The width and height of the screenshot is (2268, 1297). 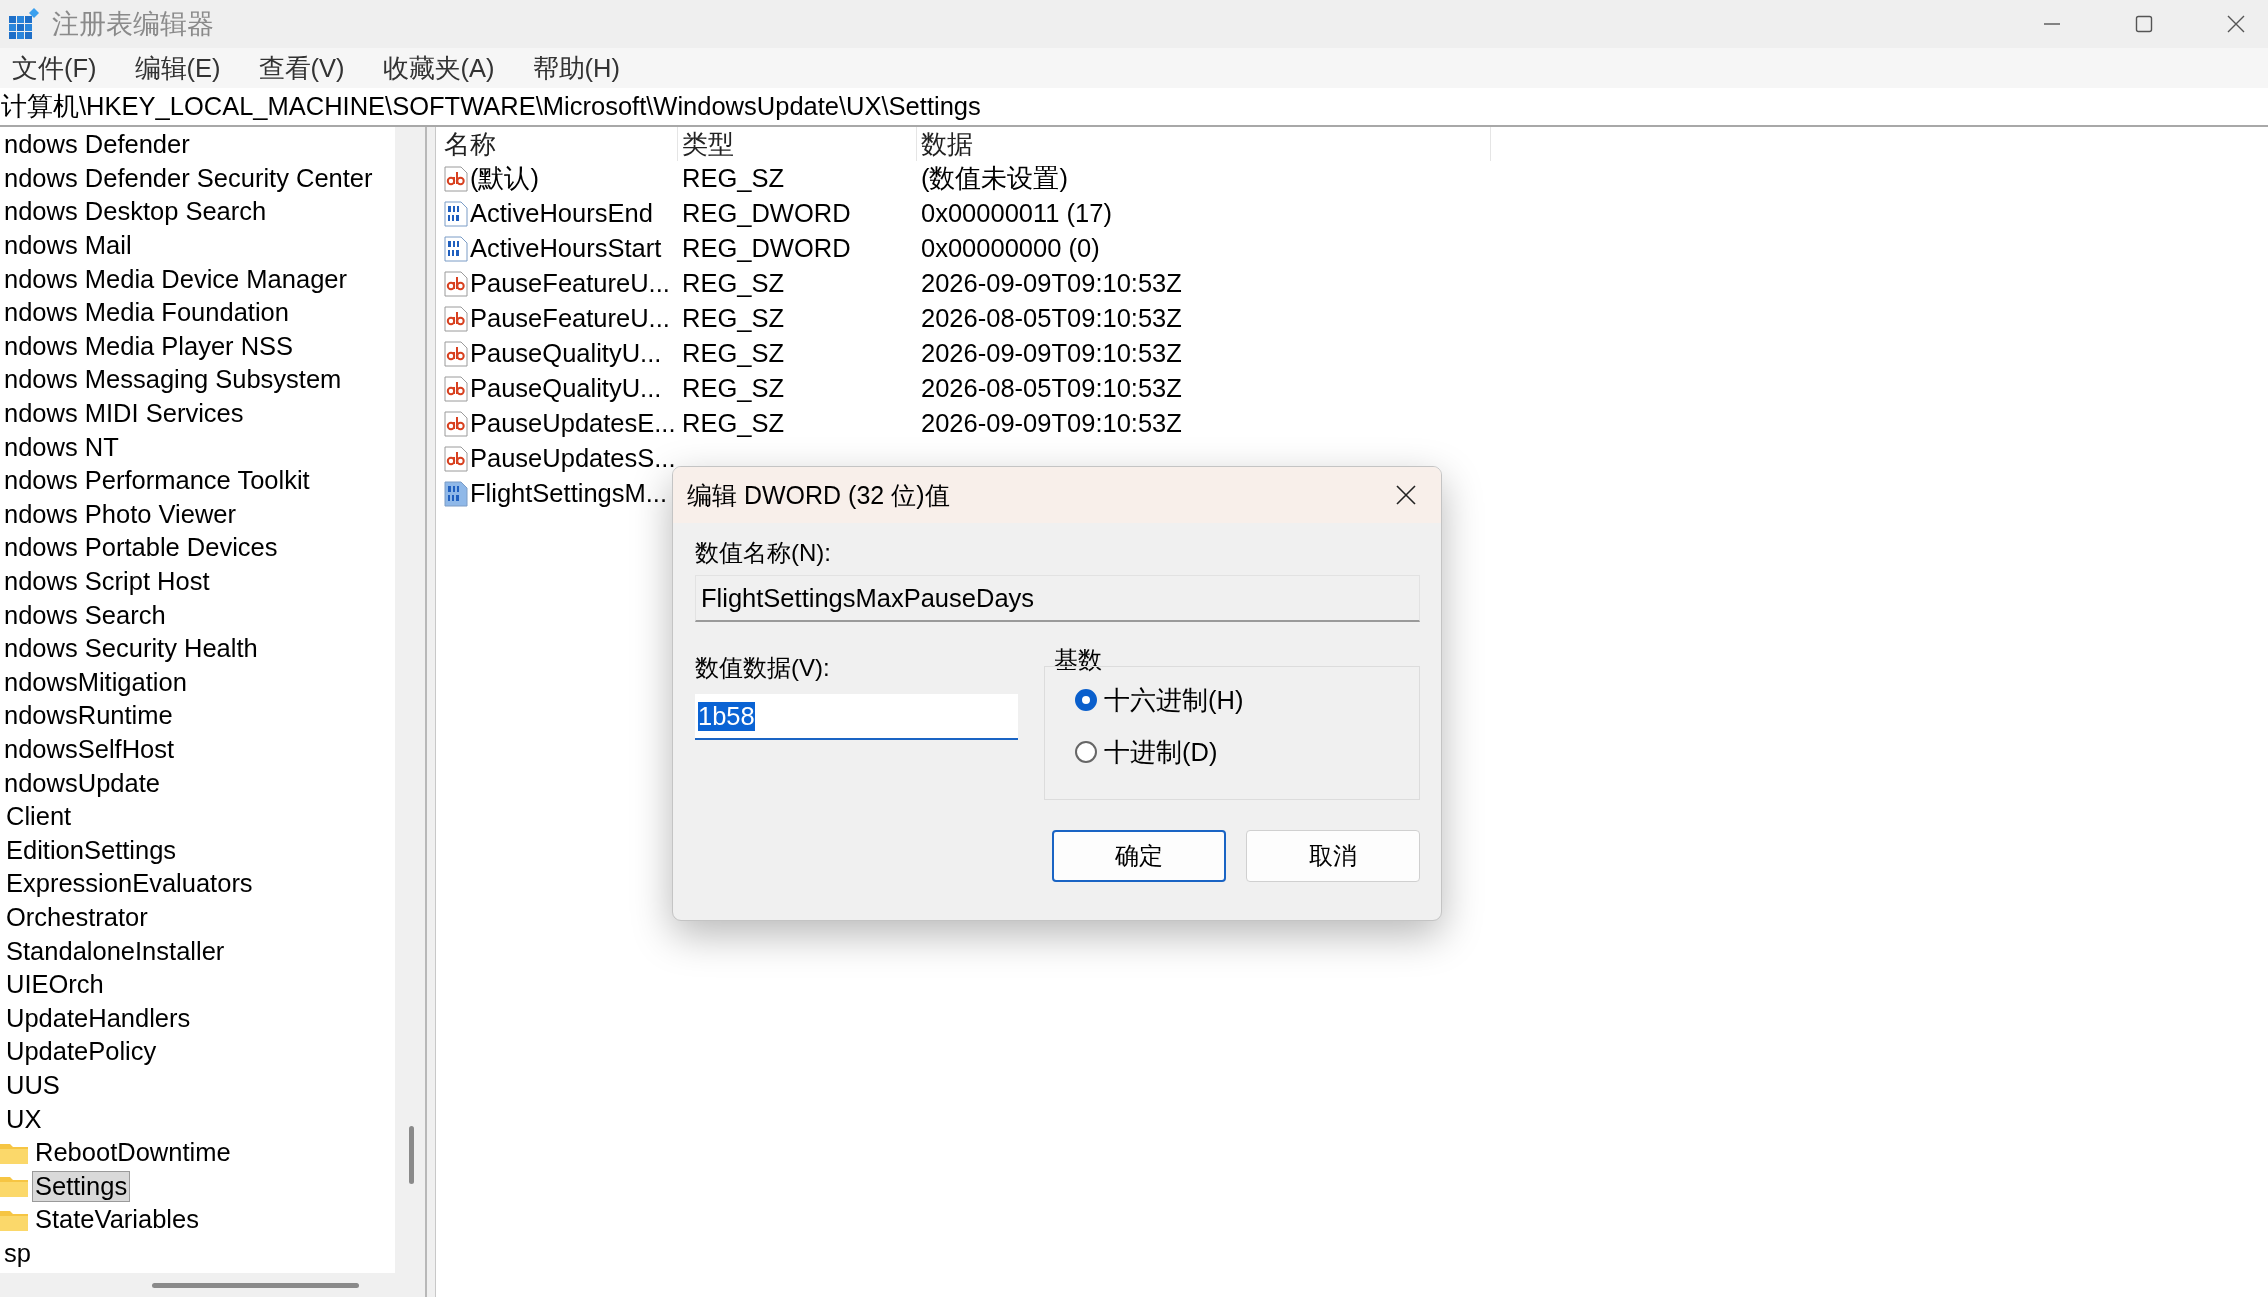 I want to click on menu-item: 查看(V), so click(x=301, y=68).